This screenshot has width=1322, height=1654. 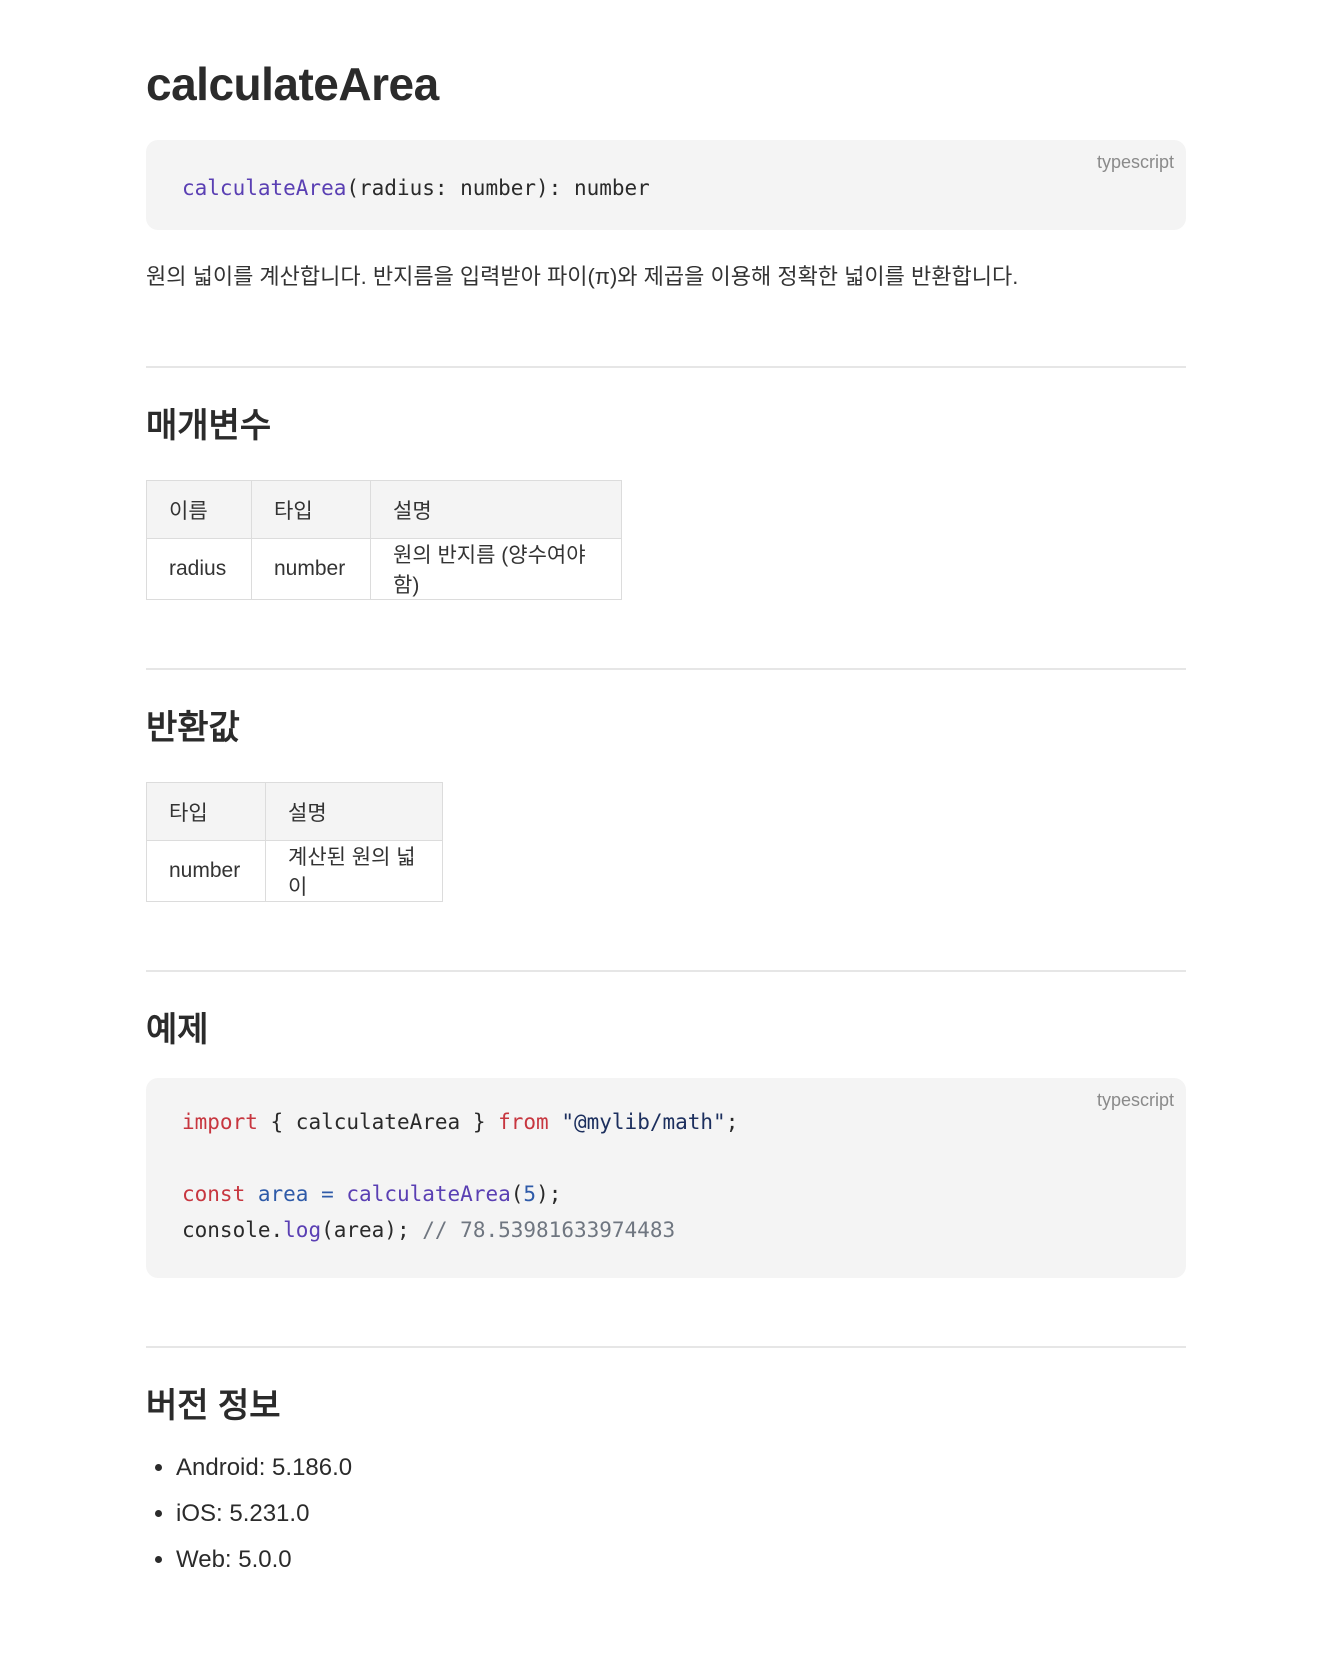 What do you see at coordinates (213, 1406) in the screenshot?
I see `versions-heading: 버전 정보` at bounding box center [213, 1406].